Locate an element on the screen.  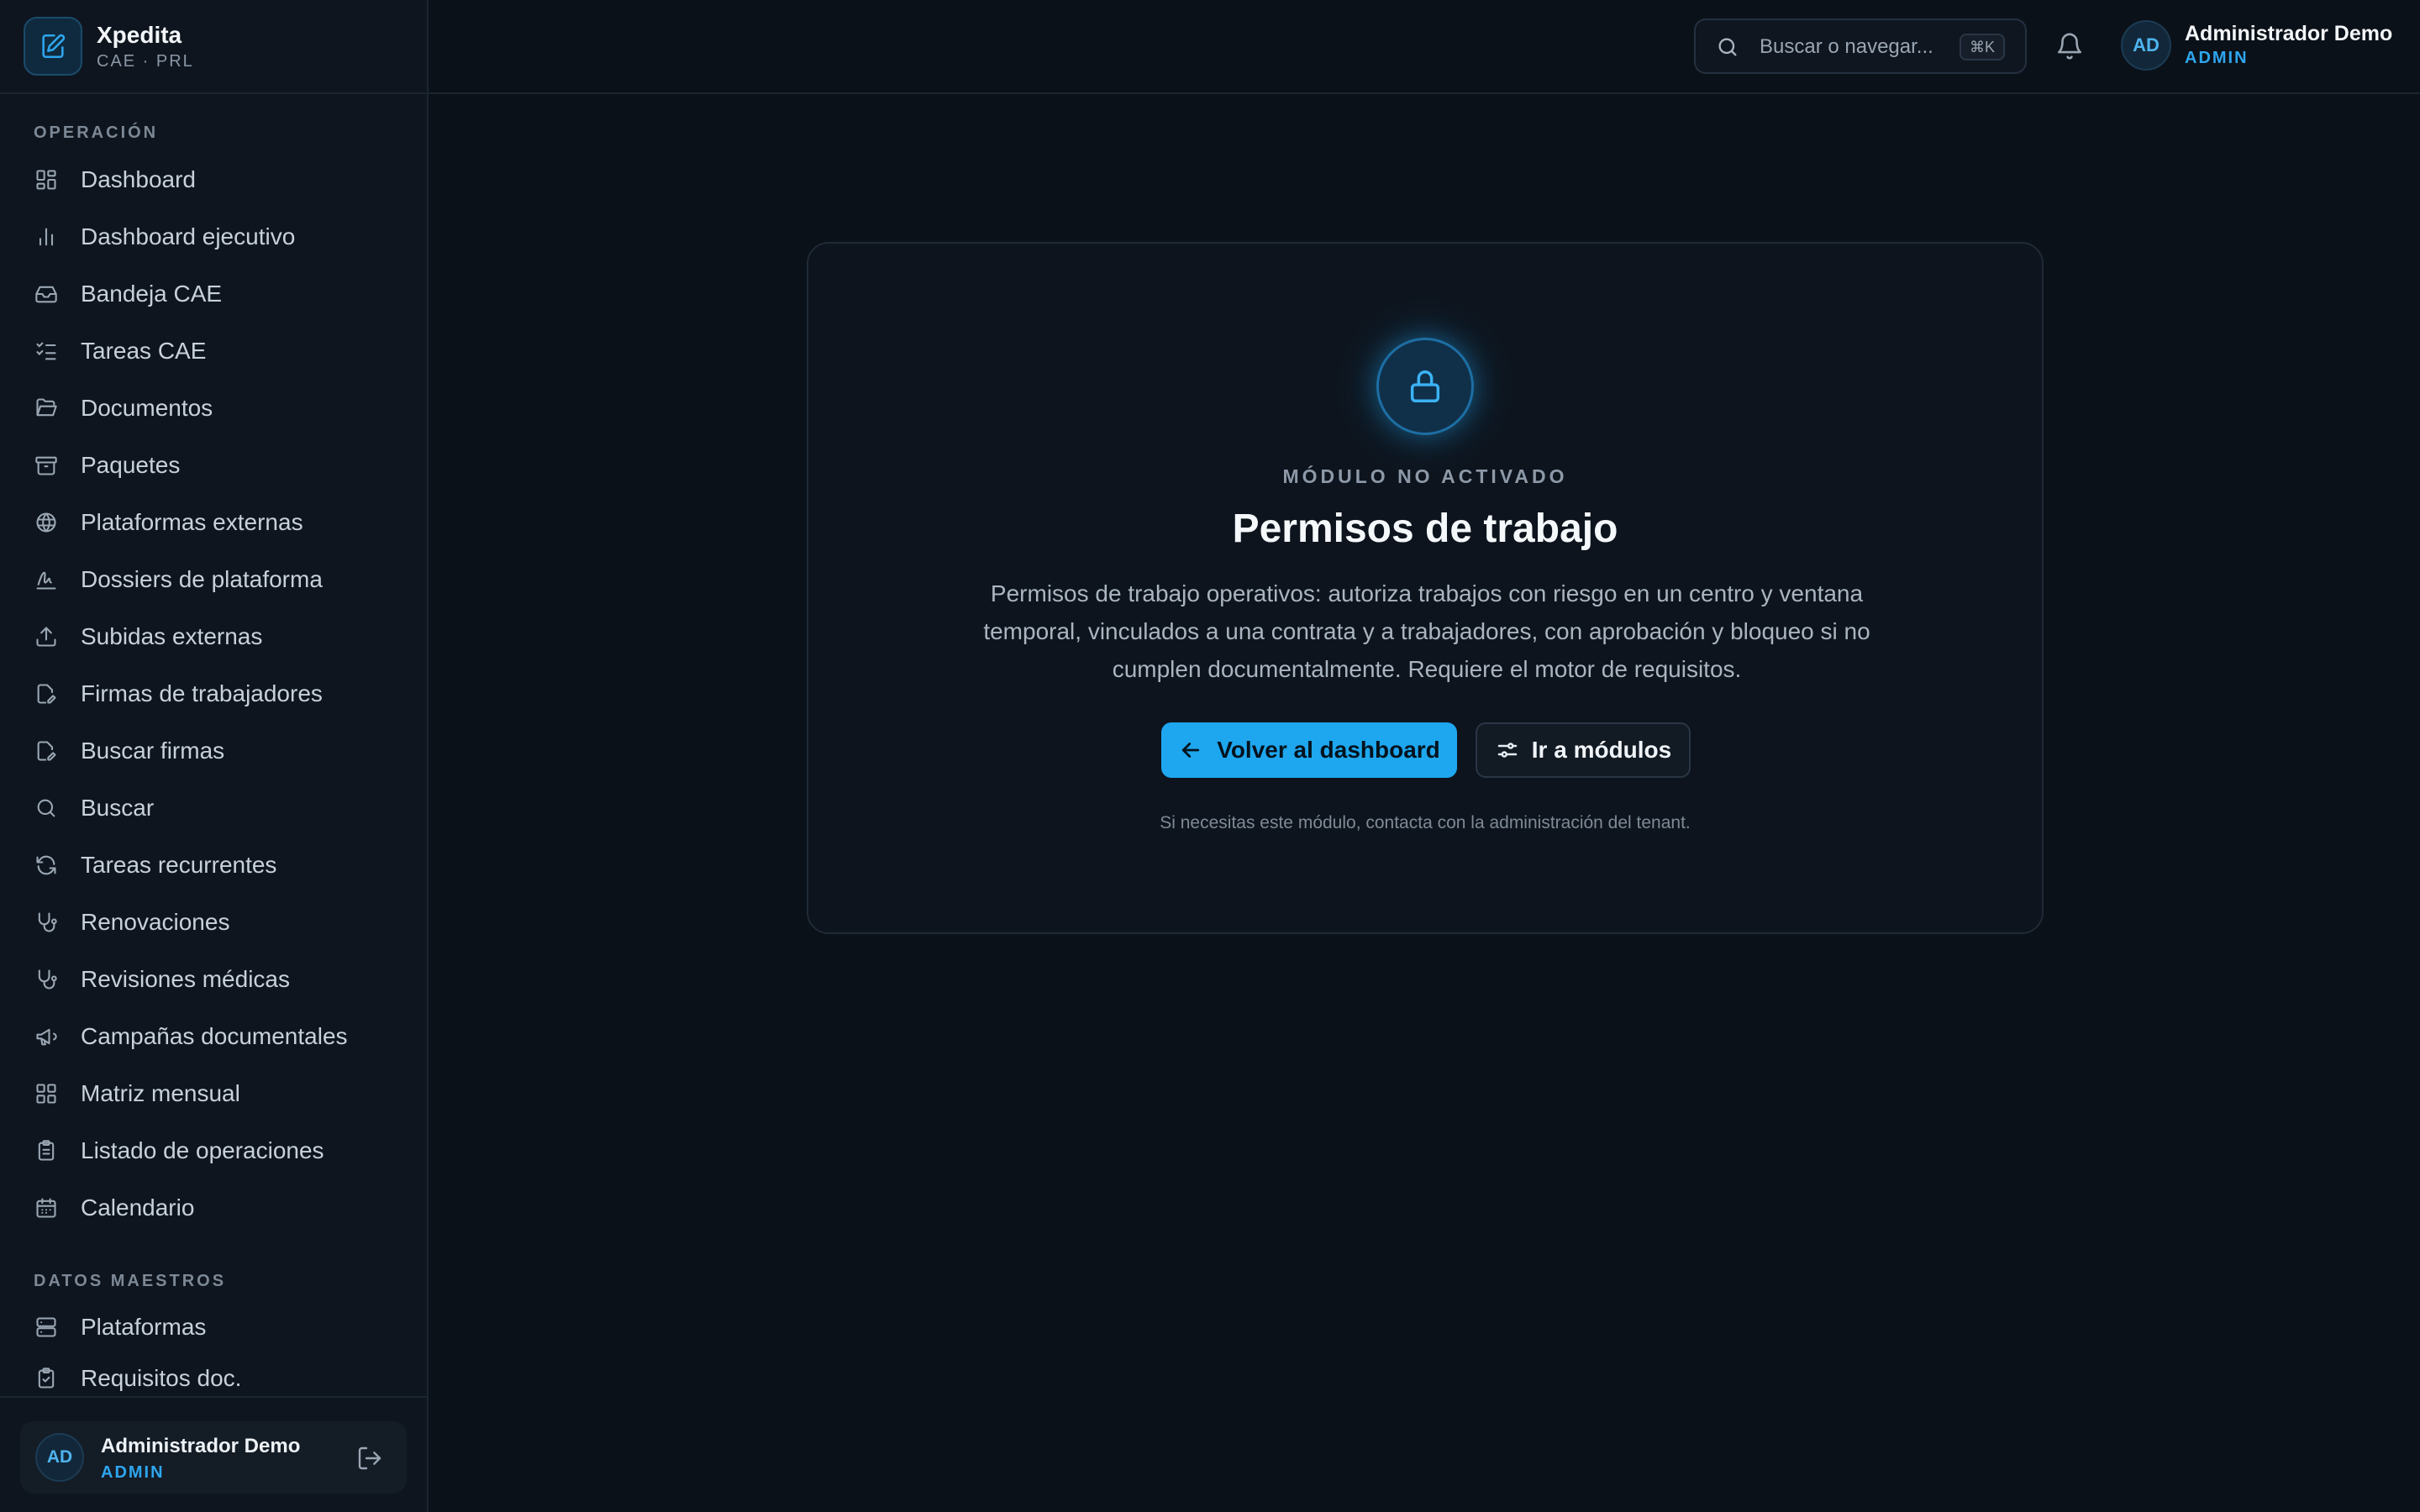
back-to-dashboard-button: Volver al dashboard is located at coordinates (1309, 750).